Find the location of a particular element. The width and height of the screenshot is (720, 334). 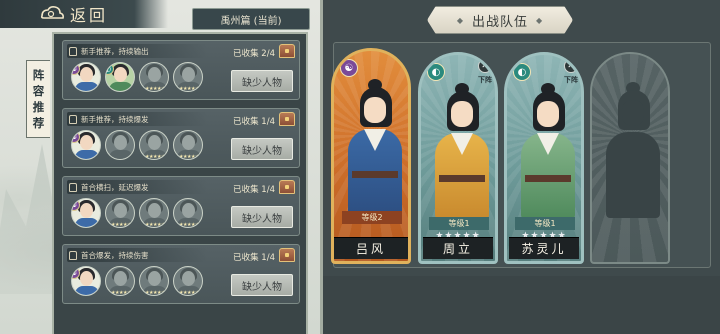

empty-slot-silhouette is located at coordinates (630, 158).